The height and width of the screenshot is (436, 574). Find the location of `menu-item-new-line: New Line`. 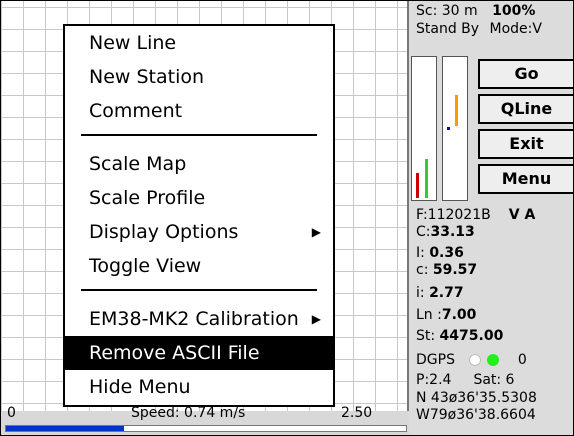

menu-item-new-line: New Line is located at coordinates (199, 43).